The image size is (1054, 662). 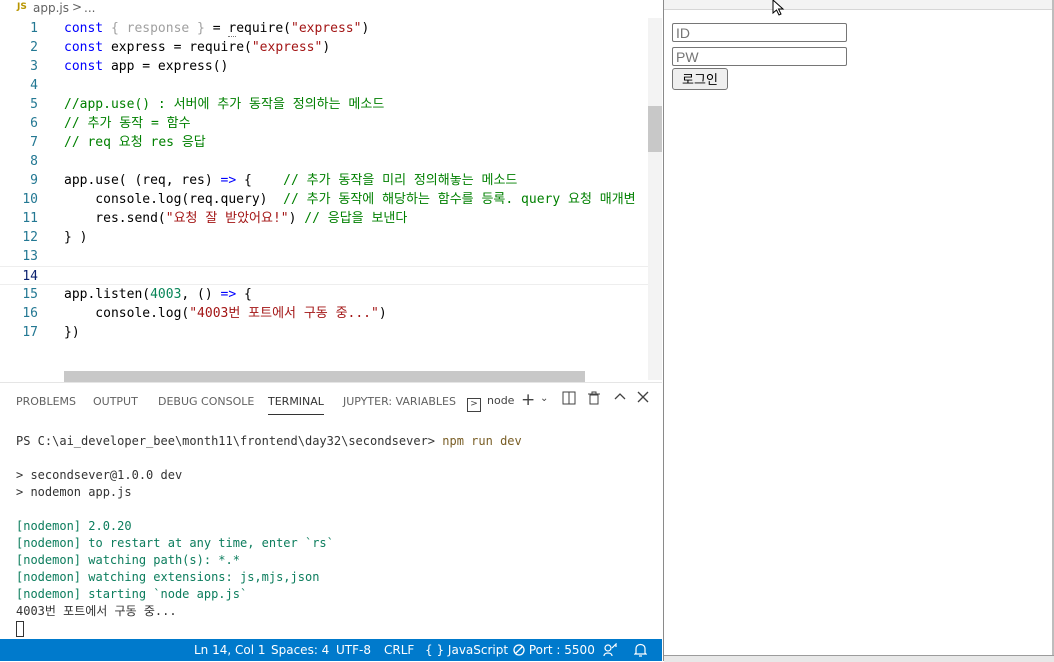 What do you see at coordinates (331, 237) in the screenshot?
I see `code-line: 12} )` at bounding box center [331, 237].